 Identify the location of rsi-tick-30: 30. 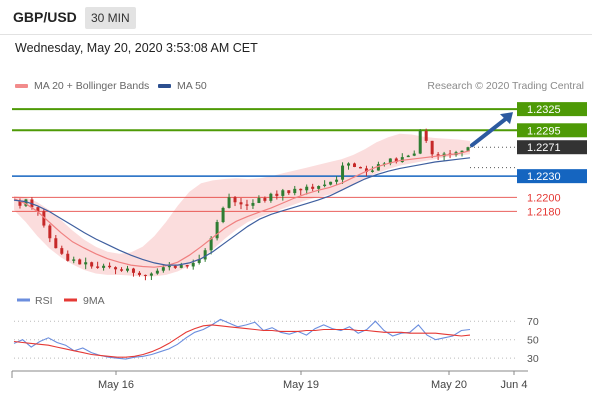
(533, 359).